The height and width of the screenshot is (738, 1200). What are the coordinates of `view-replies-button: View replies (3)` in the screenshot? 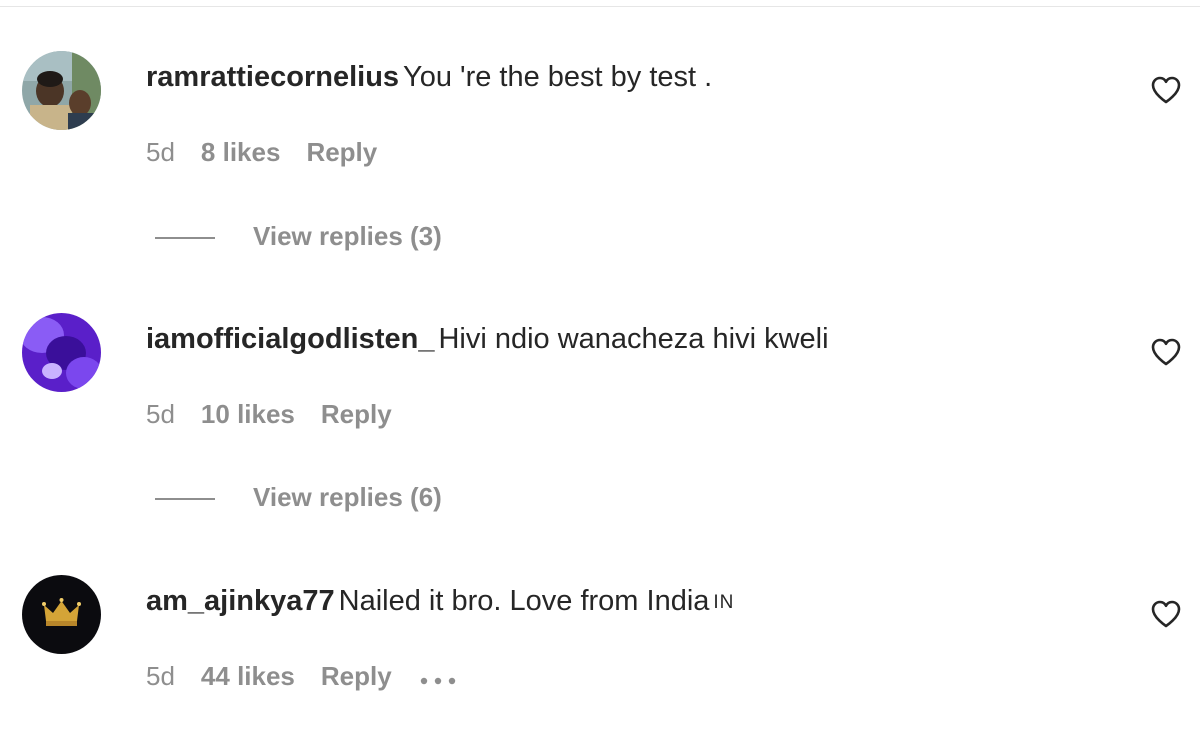 It's located at (298, 236).